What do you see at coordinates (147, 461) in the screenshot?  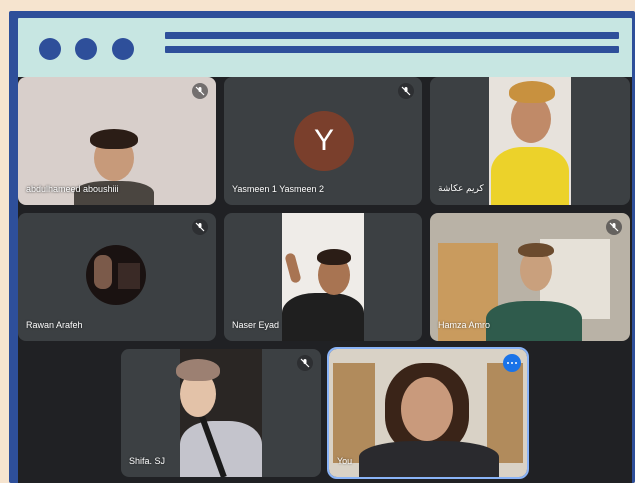 I see `participant-name: Shifa. SJ` at bounding box center [147, 461].